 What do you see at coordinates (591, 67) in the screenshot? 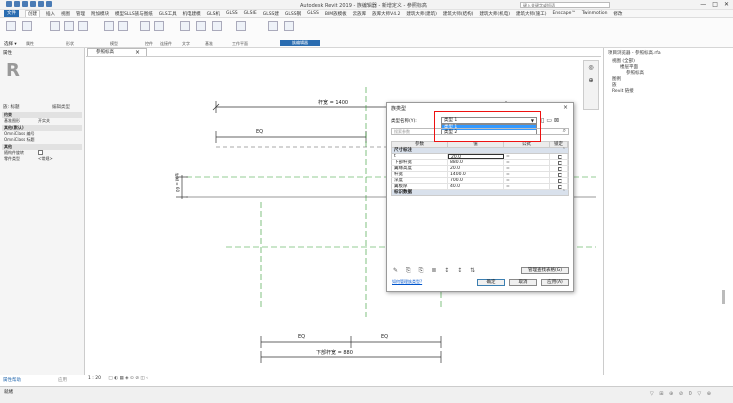
I see `steering-wheel-icon: ◎` at bounding box center [591, 67].